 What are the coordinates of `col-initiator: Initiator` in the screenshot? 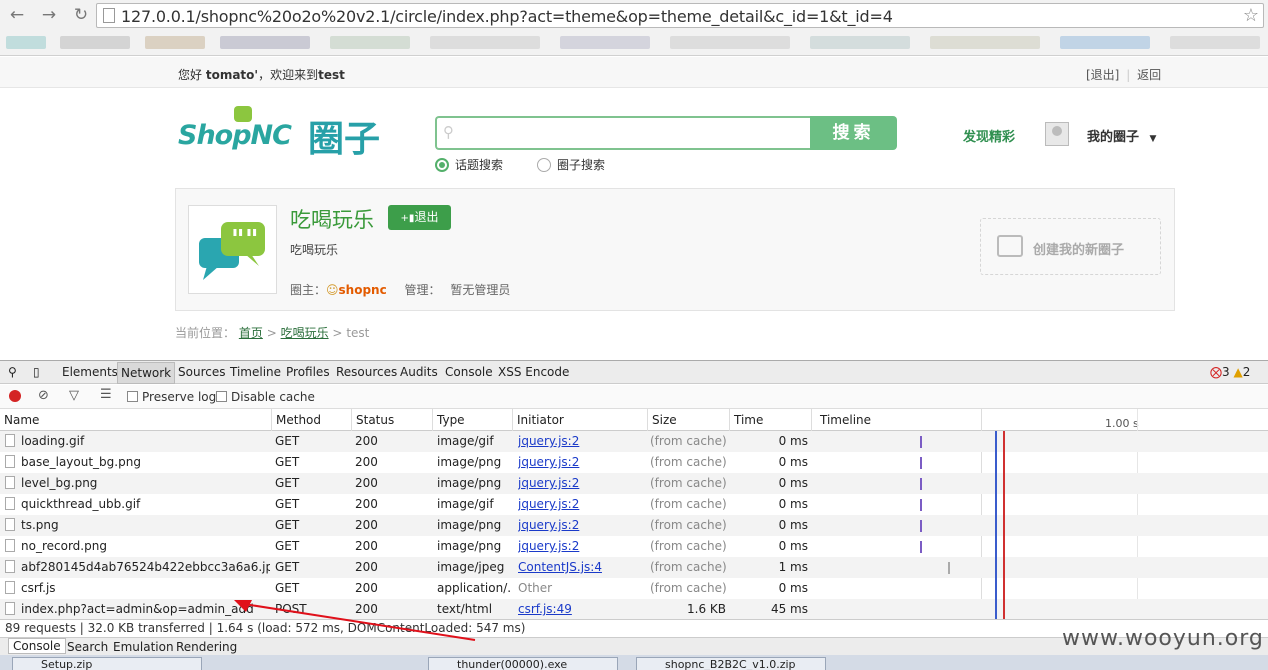 It's located at (580, 420).